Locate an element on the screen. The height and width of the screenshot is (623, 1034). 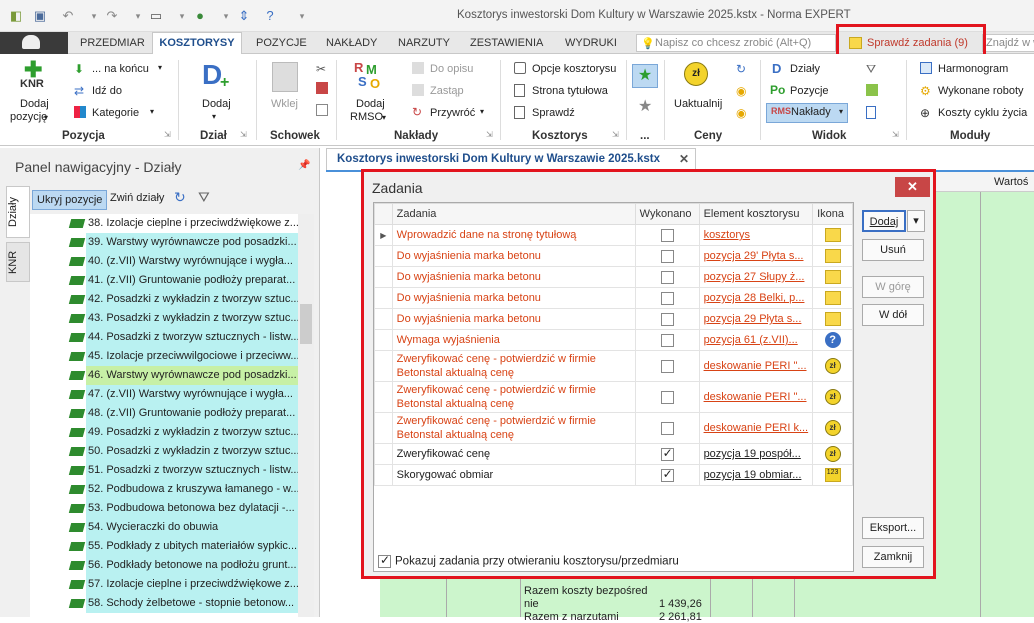
nav-scrollbar is located at coordinates (306, 415).